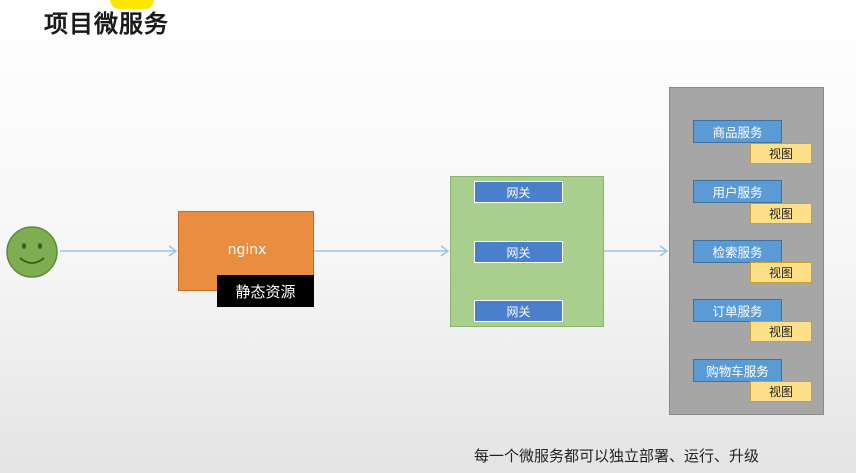 The image size is (856, 473). What do you see at coordinates (737, 370) in the screenshot?
I see `service-cart: 购物车服务` at bounding box center [737, 370].